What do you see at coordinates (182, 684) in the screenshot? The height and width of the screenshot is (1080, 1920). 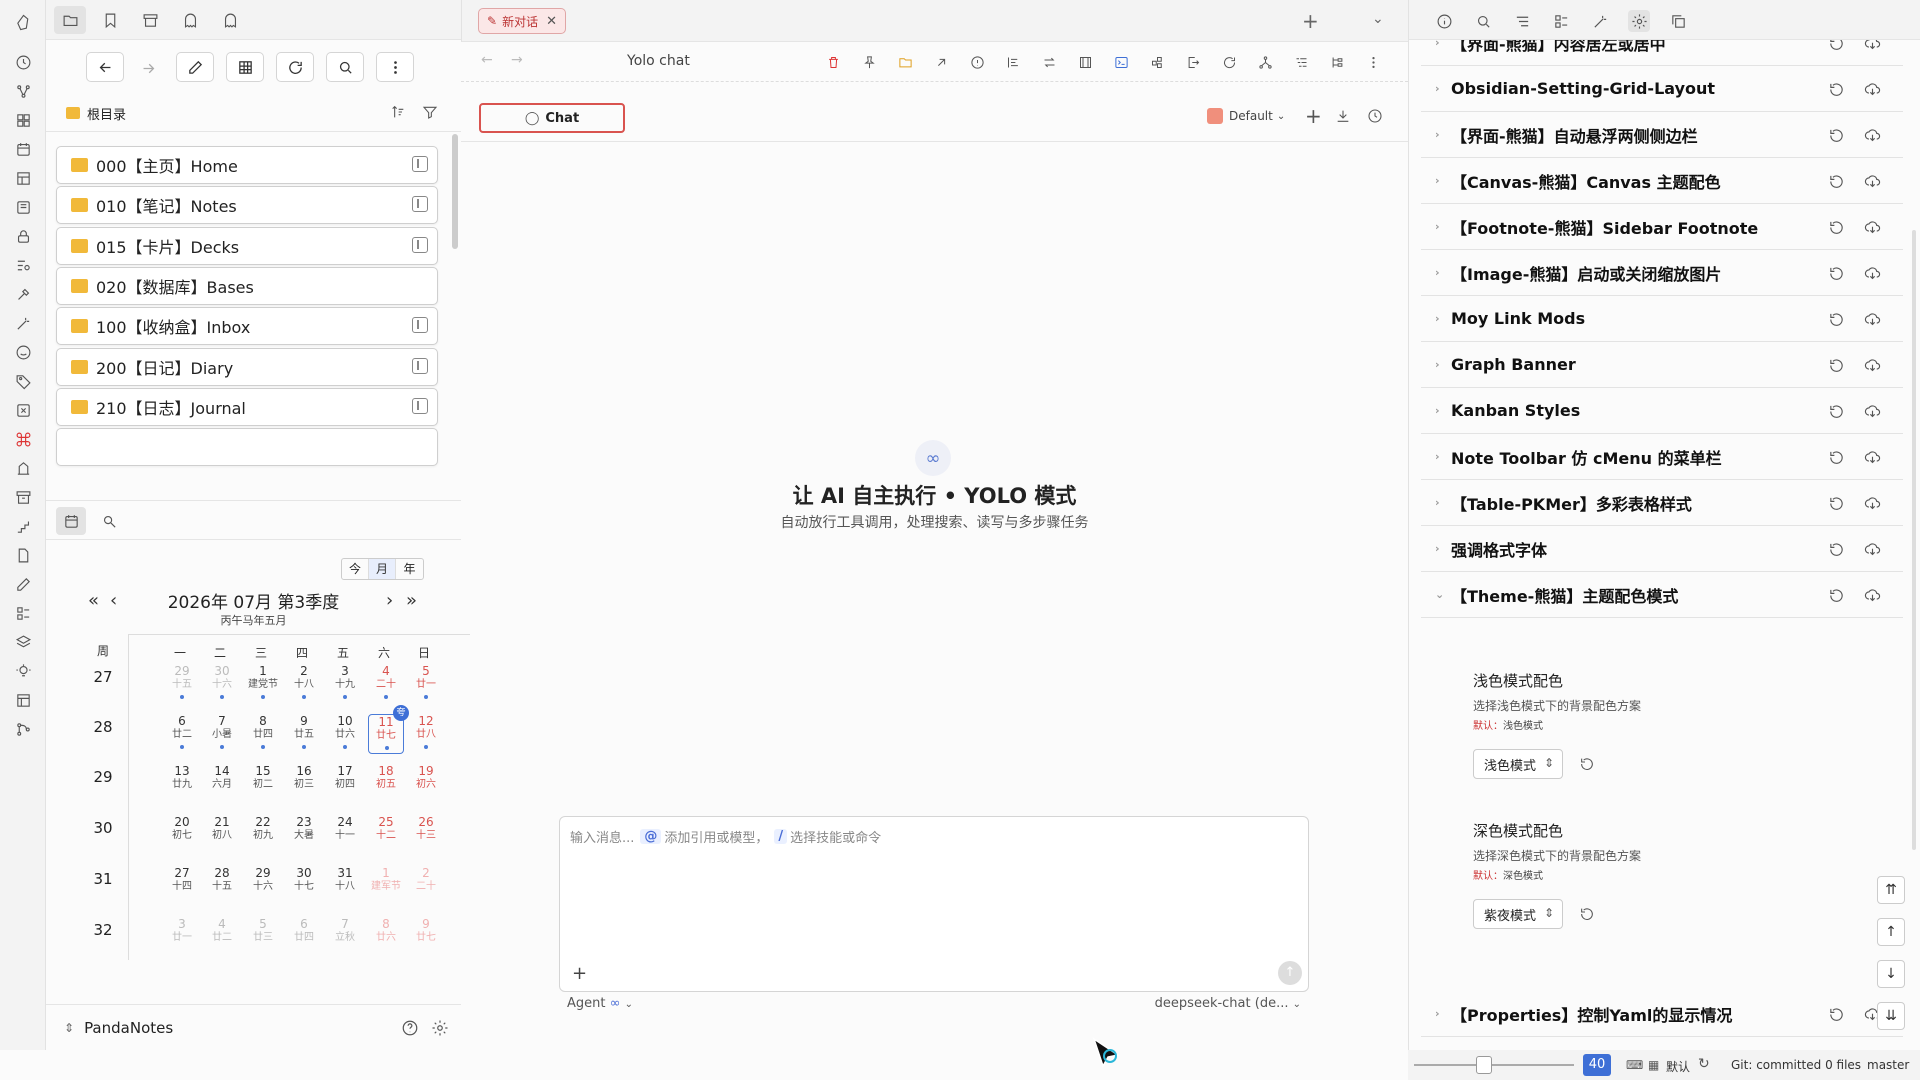 I see `calendar-day: 29 十五` at bounding box center [182, 684].